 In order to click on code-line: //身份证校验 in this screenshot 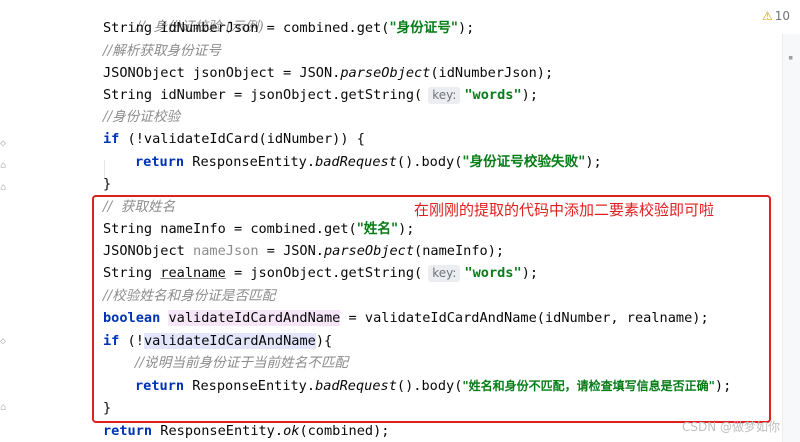, I will do `click(141, 117)`.